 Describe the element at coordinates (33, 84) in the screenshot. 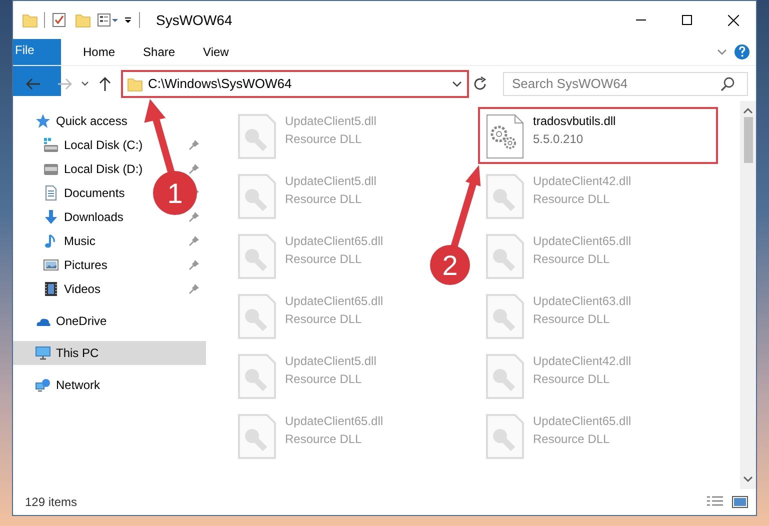

I see `back-arrow-icon` at that location.